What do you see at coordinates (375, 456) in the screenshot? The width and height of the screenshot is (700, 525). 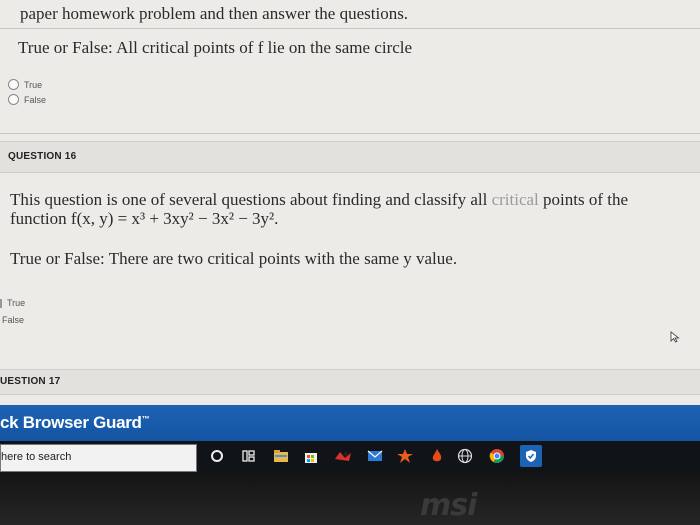 I see `mail-icon` at bounding box center [375, 456].